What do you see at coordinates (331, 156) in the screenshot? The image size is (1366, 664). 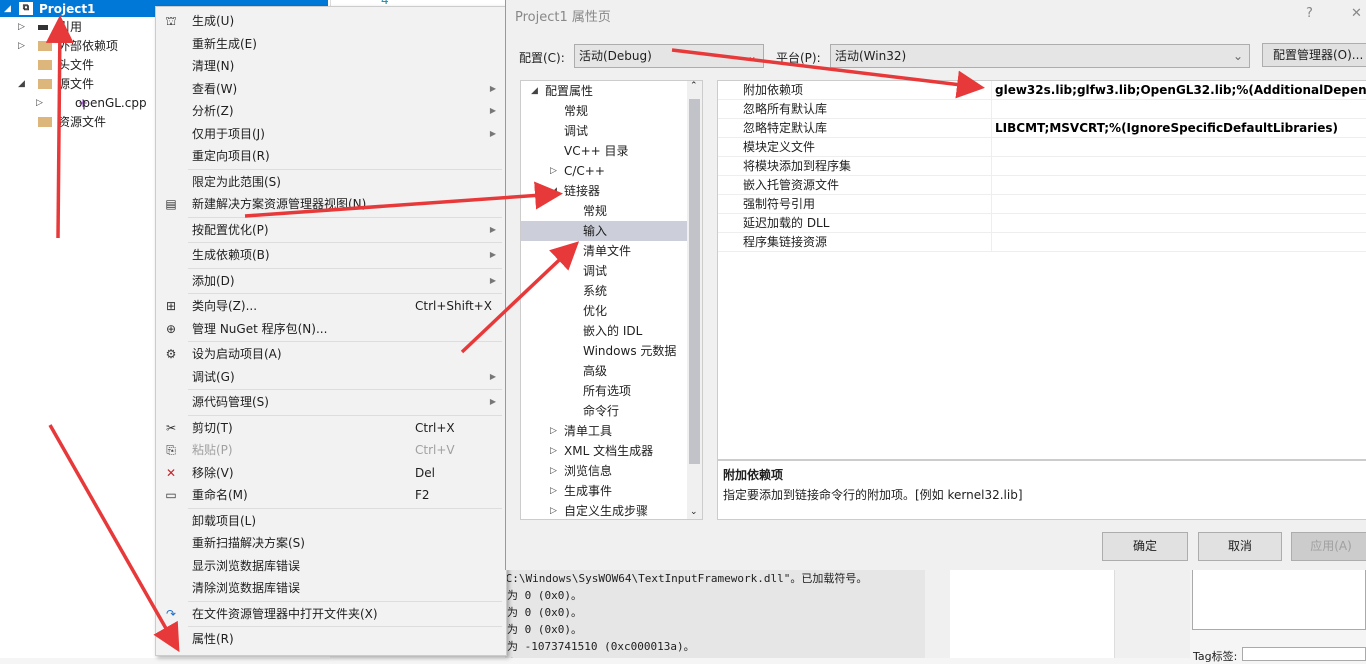 I see `menu-item: 重定向项目(R)` at bounding box center [331, 156].